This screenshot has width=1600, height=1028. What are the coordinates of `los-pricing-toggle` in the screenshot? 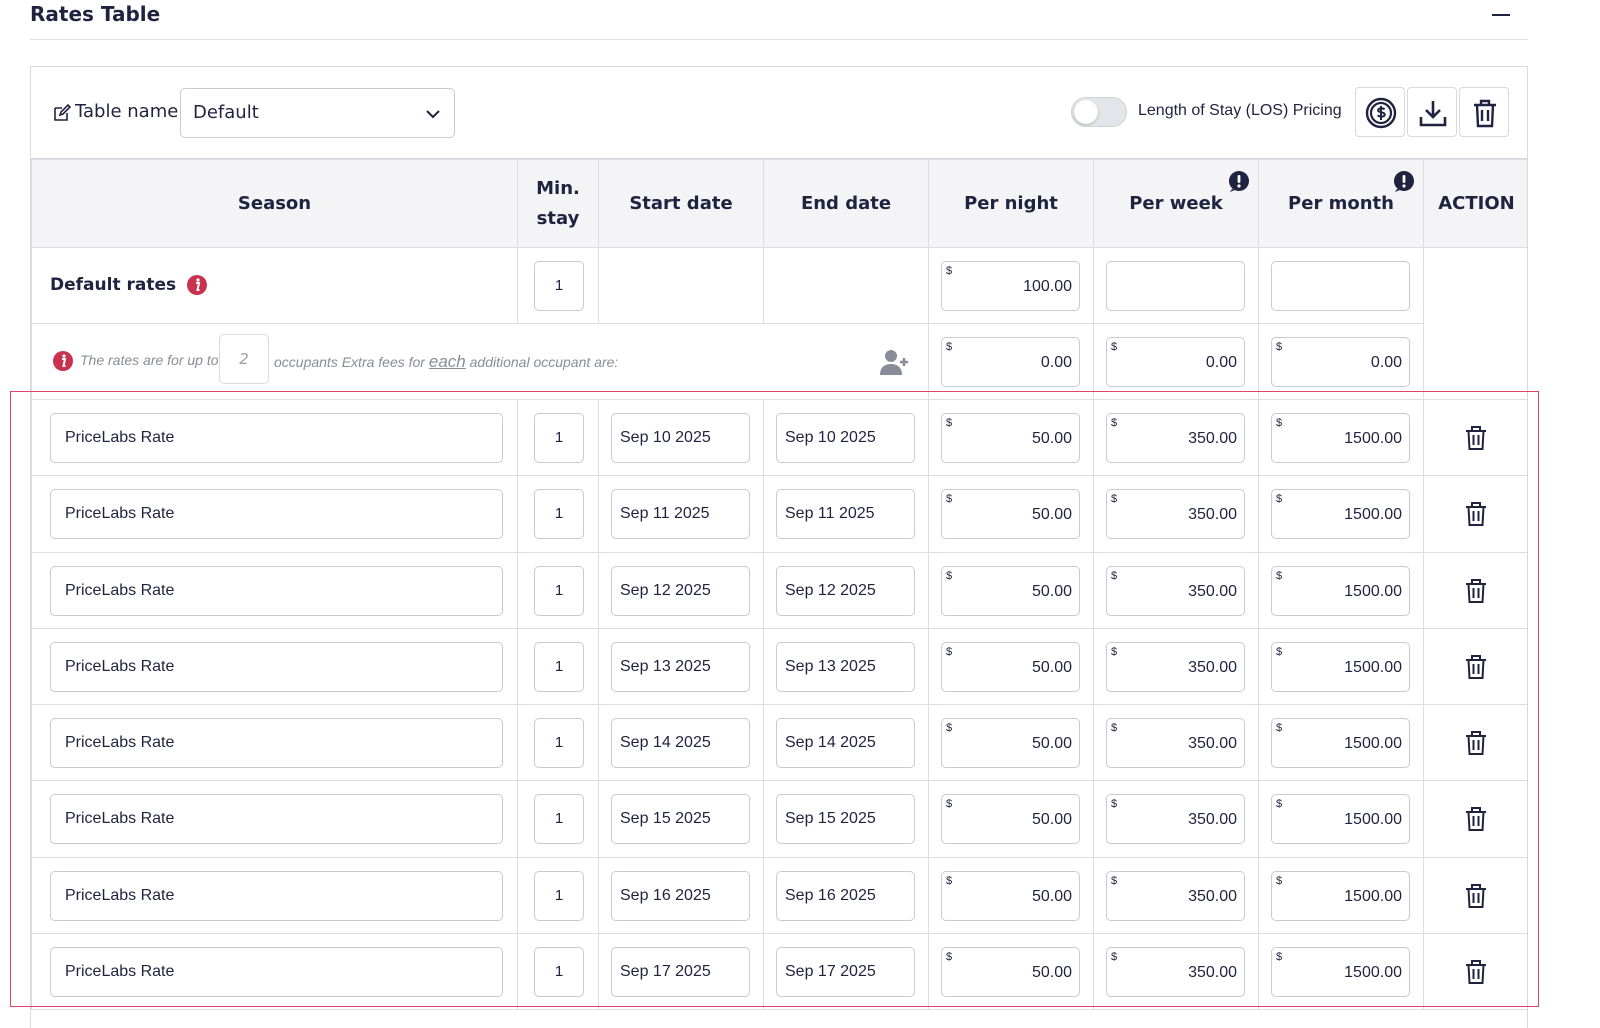 It's located at (1099, 112).